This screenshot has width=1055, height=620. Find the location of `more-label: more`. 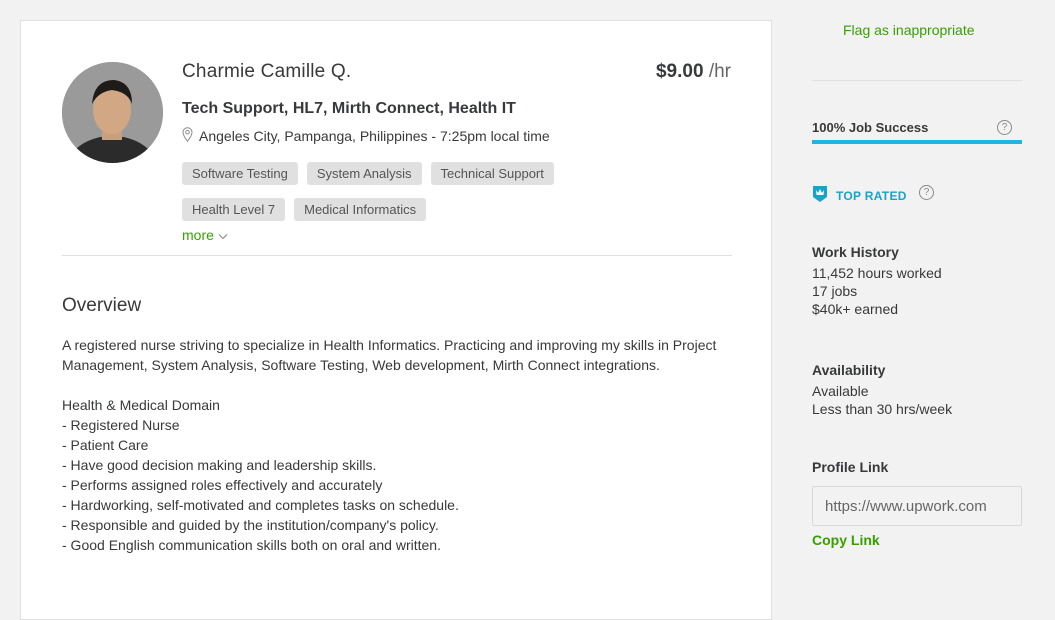

more-label: more is located at coordinates (198, 235).